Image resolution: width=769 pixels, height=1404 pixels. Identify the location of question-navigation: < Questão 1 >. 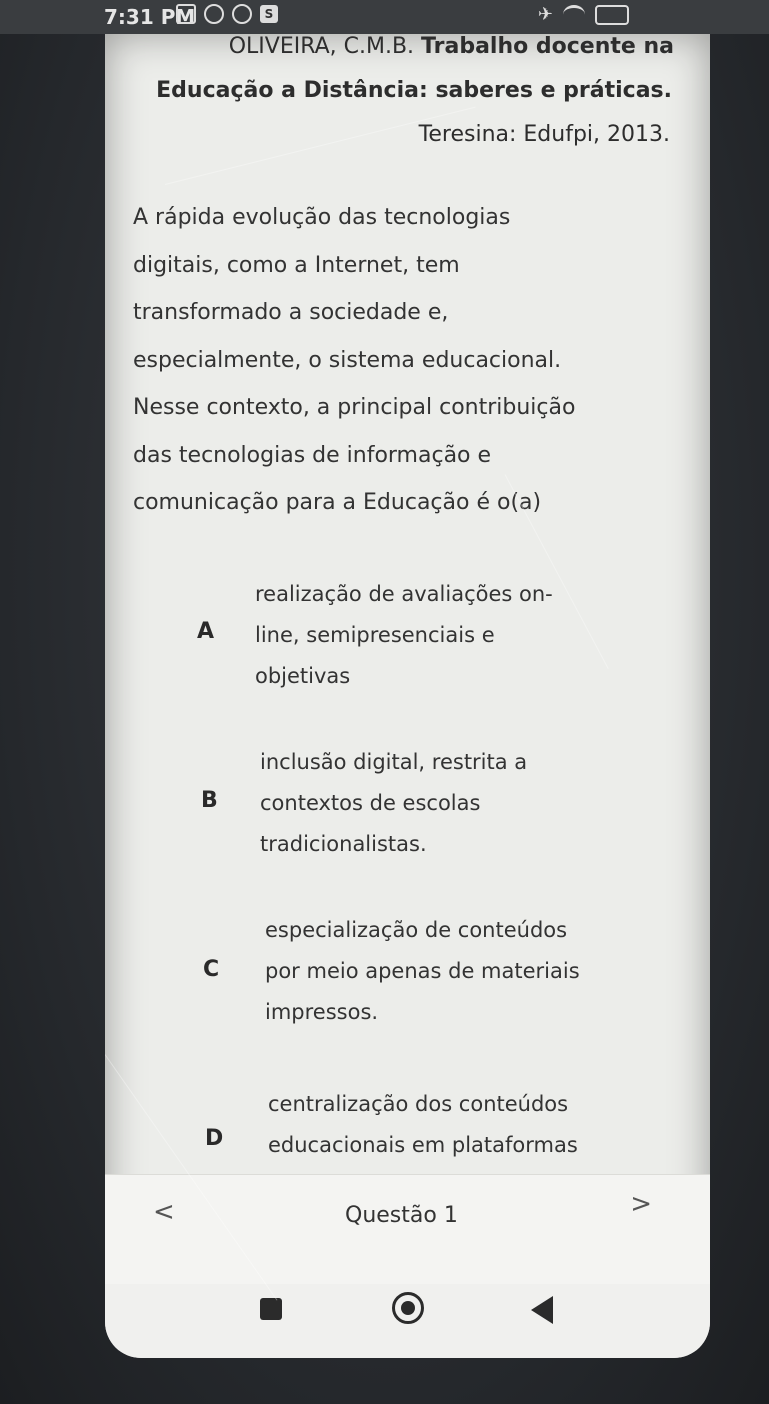
(407, 1229).